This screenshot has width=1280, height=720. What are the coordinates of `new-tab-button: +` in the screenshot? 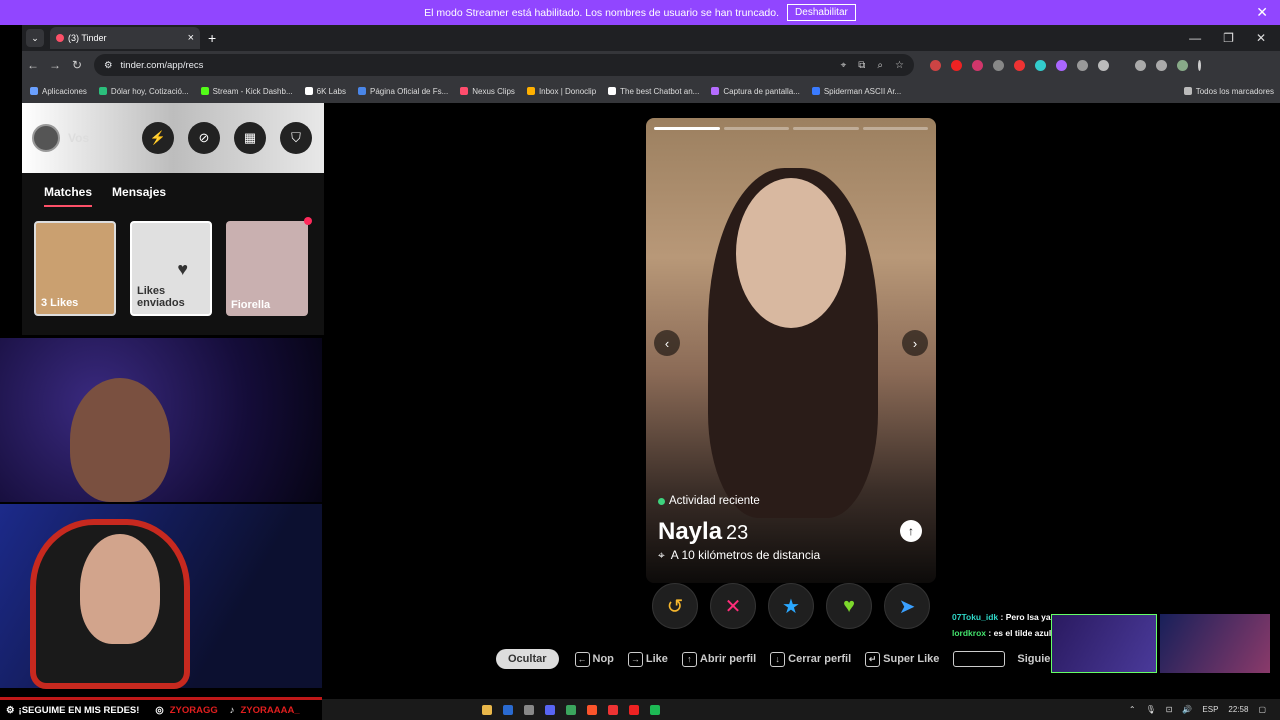 It's located at (212, 38).